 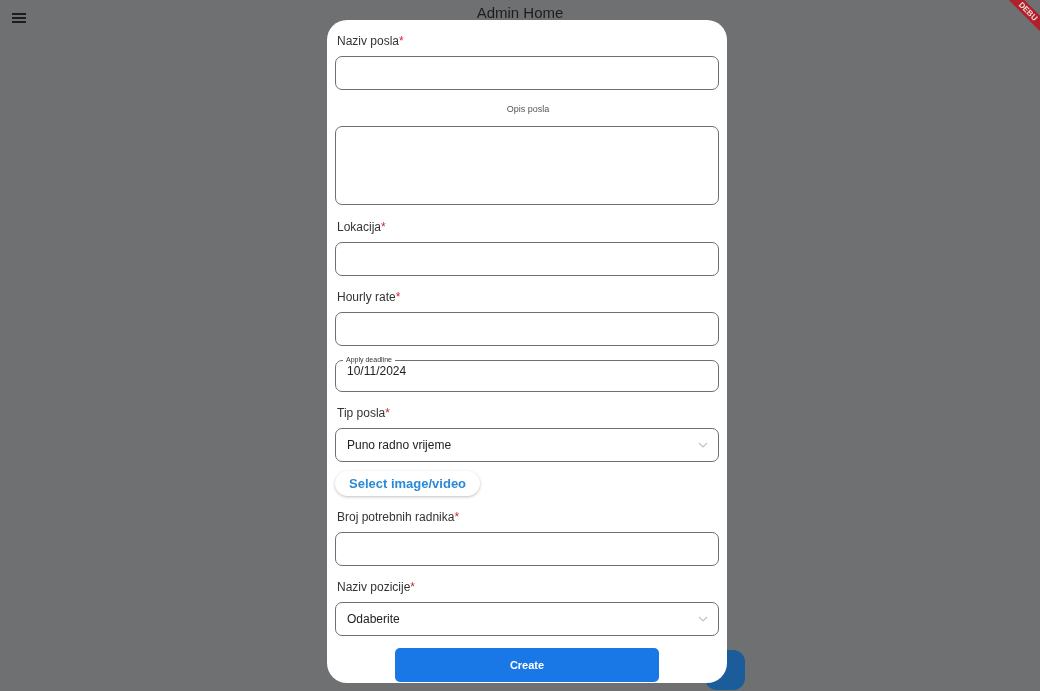 What do you see at coordinates (19, 18) in the screenshot?
I see `menu-icon` at bounding box center [19, 18].